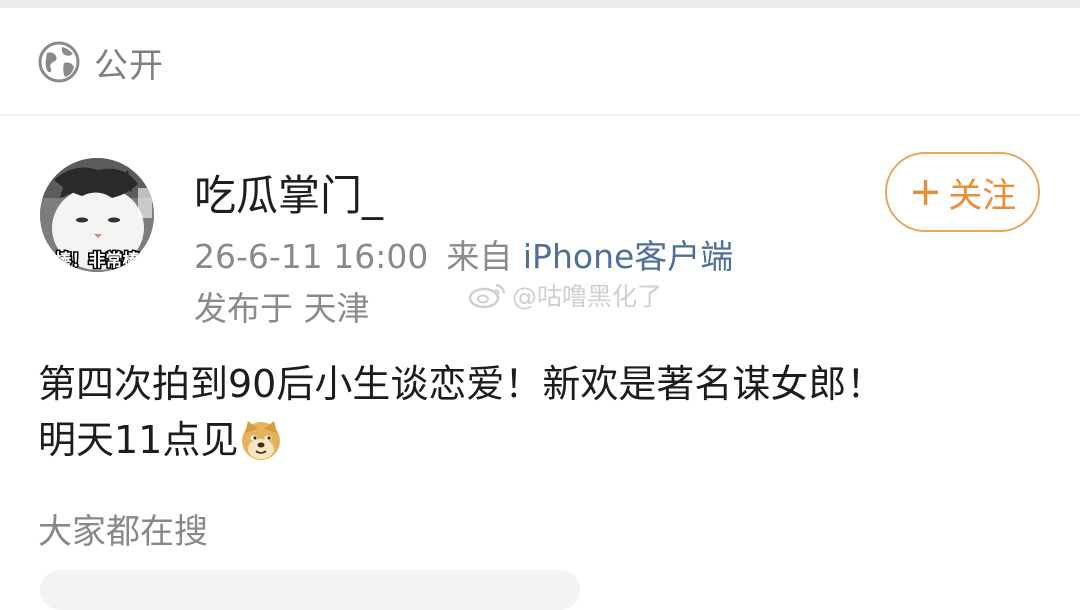 The image size is (1080, 610). What do you see at coordinates (288, 192) in the screenshot?
I see `author-name: 吃瓜掌门_` at bounding box center [288, 192].